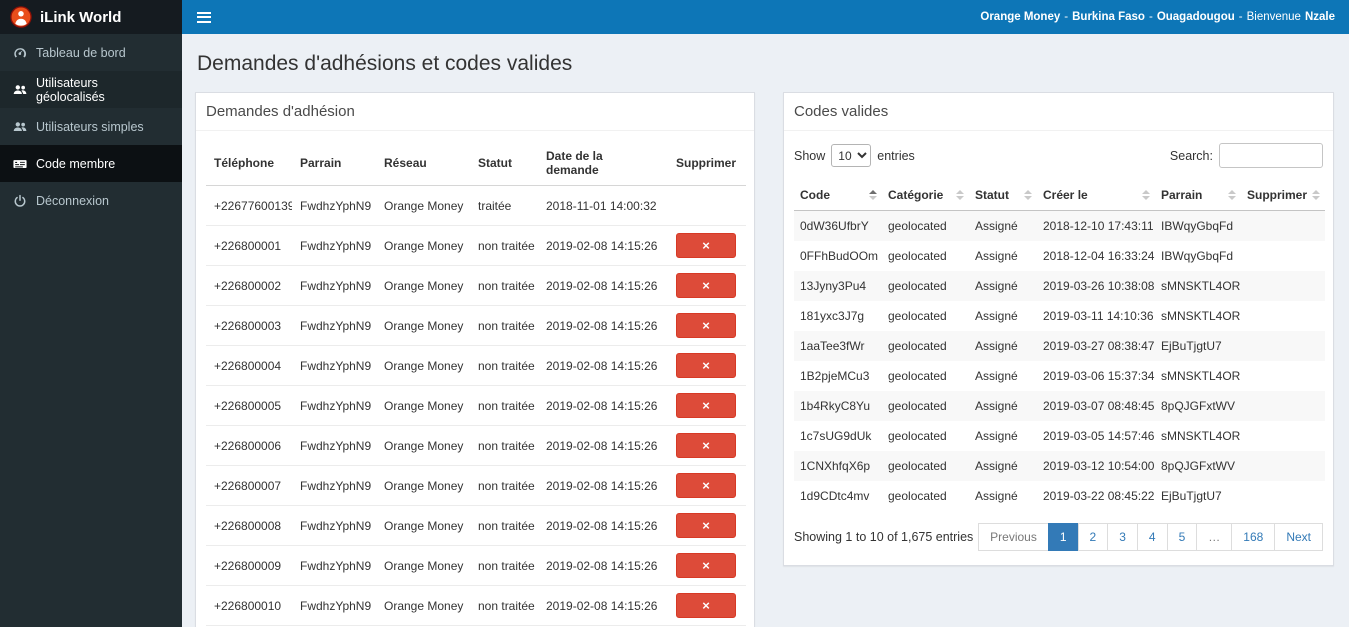 The width and height of the screenshot is (1349, 627). Describe the element at coordinates (249, 325) in the screenshot. I see `cell-telephone: +226800003` at that location.